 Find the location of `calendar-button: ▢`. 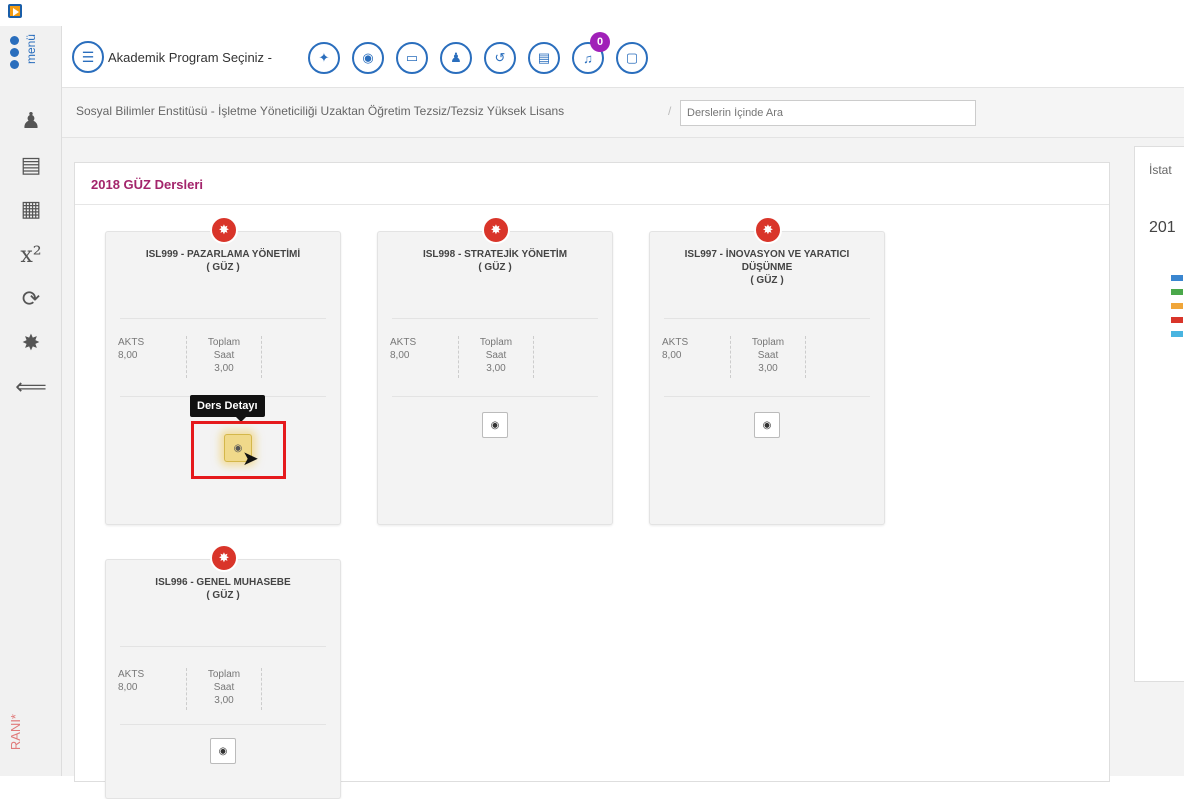

calendar-button: ▢ is located at coordinates (632, 58).